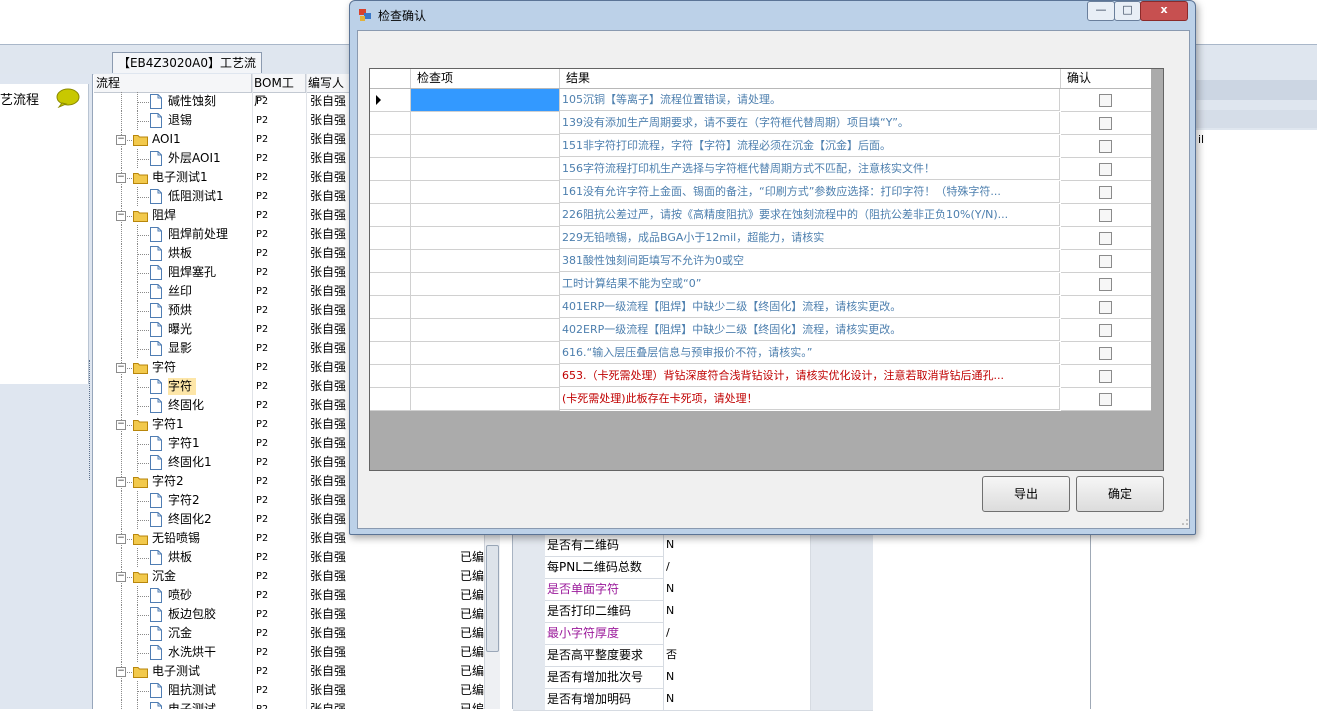 Image resolution: width=1317 pixels, height=711 pixels. Describe the element at coordinates (289, 614) in the screenshot. I see `tree-row: 板边包胶 P2 张自强 已编` at that location.